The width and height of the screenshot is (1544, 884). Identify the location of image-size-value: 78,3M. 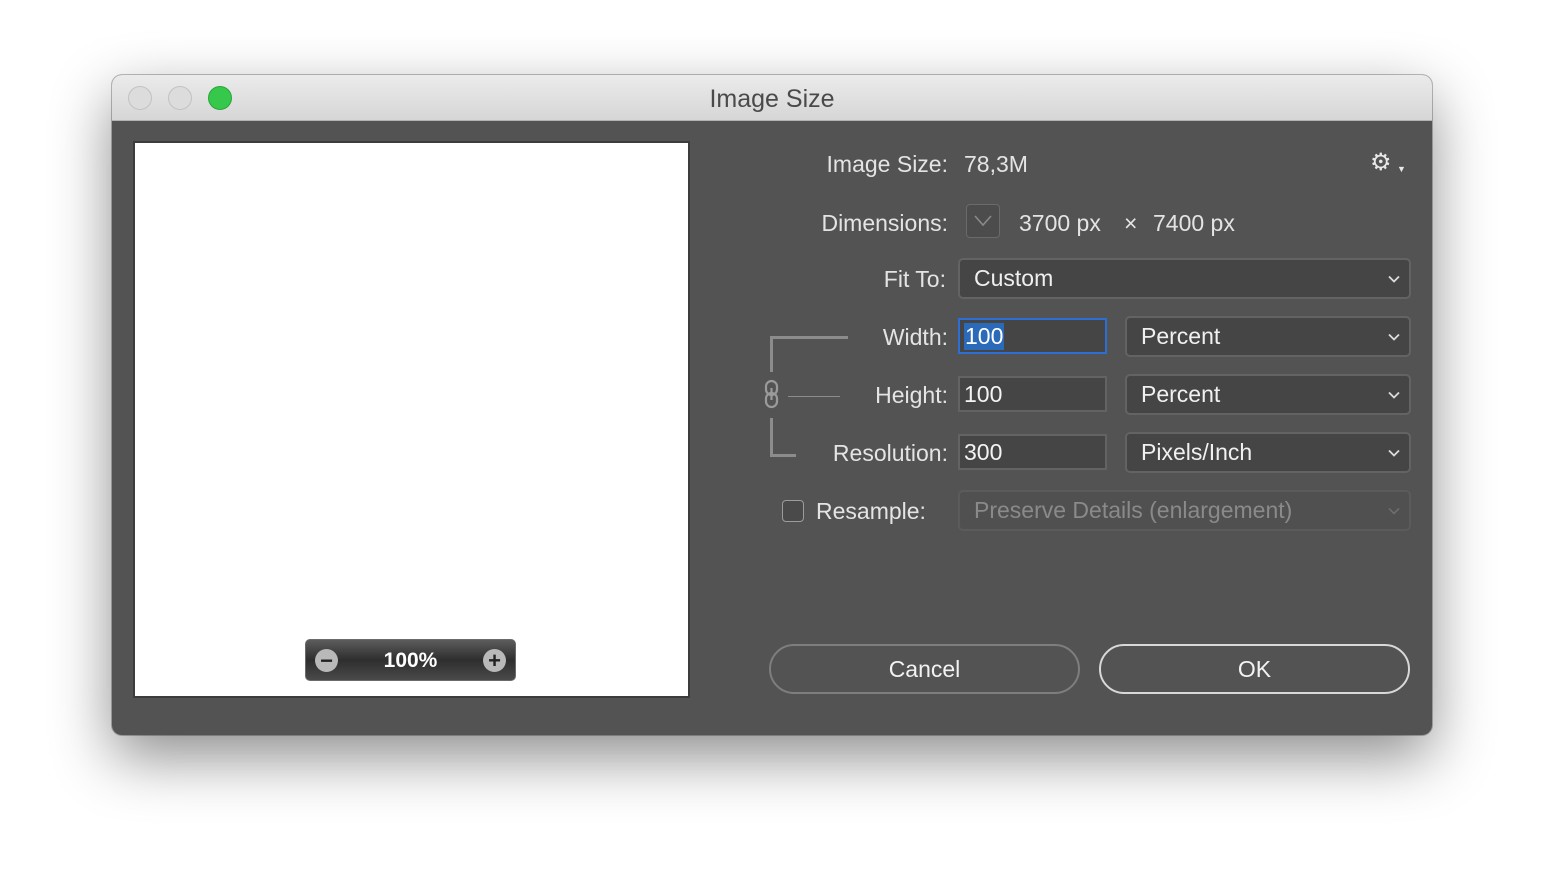
(996, 164).